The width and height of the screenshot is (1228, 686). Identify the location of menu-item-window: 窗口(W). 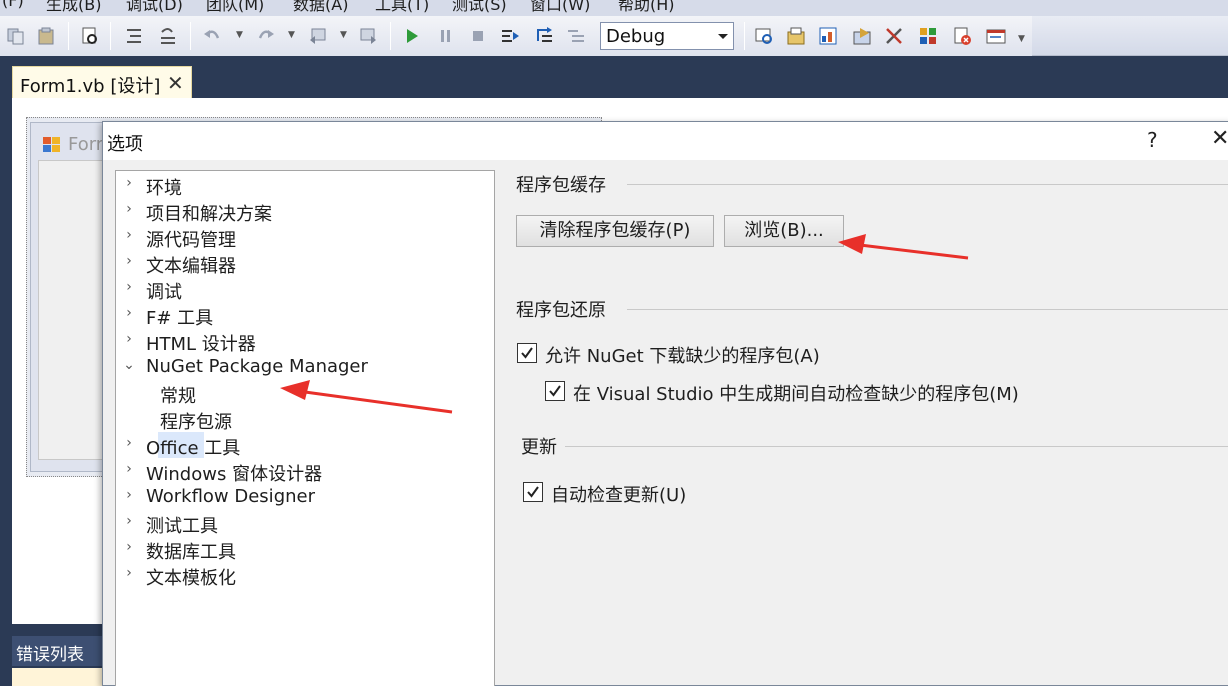
(560, 7).